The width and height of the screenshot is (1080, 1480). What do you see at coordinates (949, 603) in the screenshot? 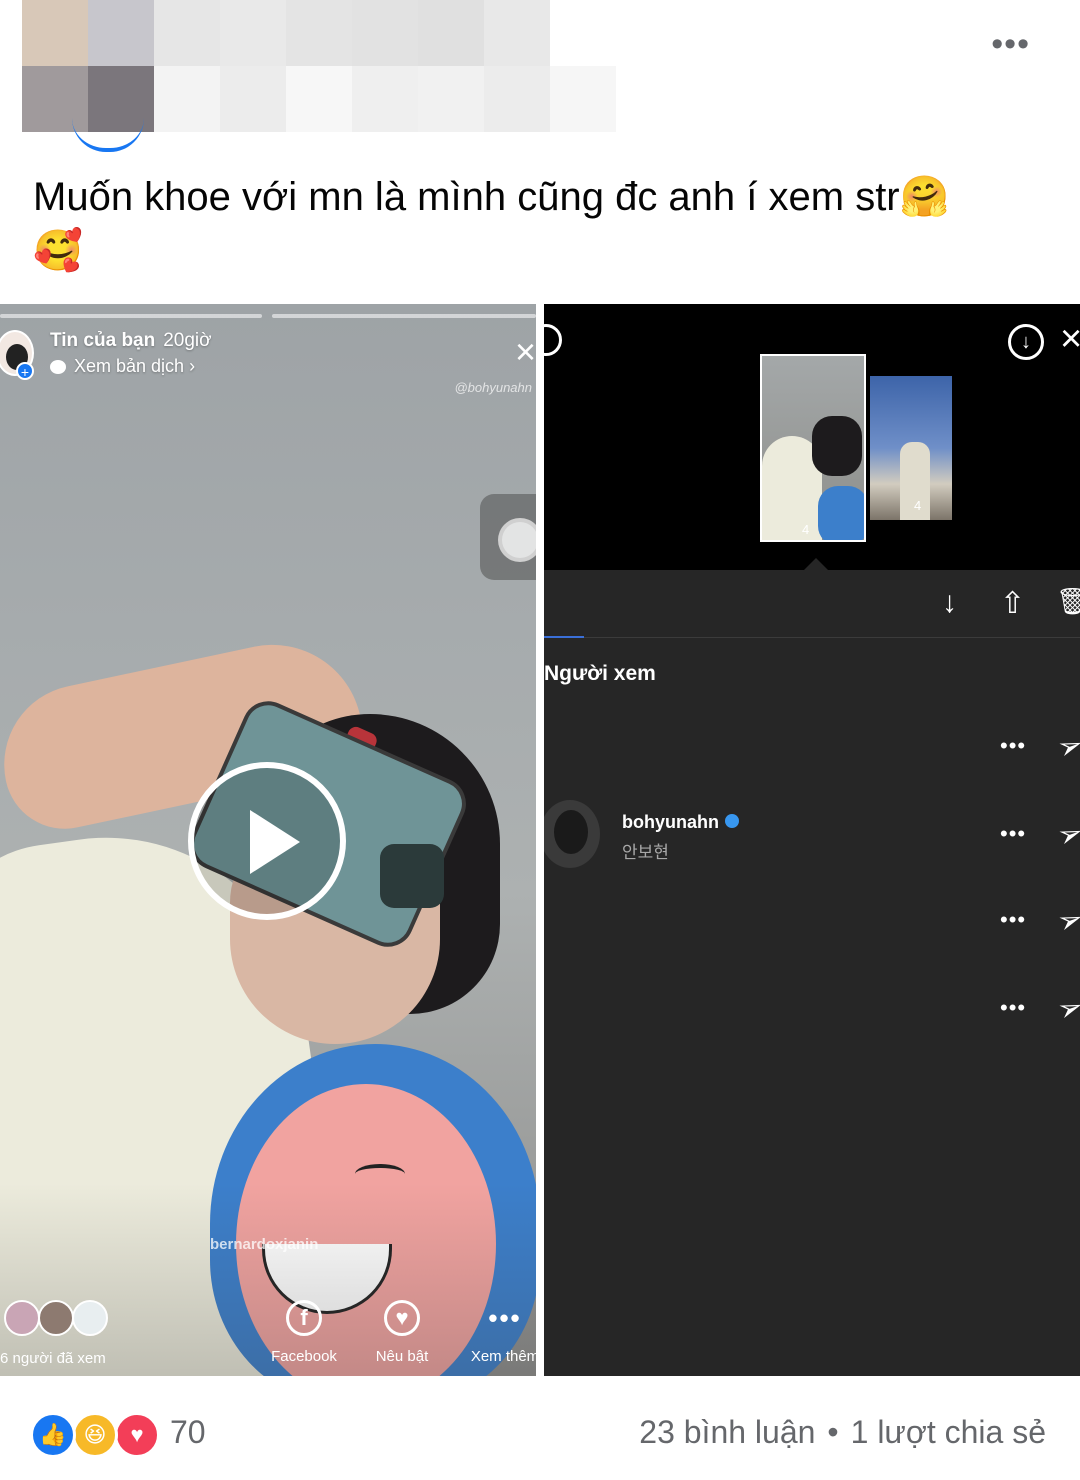
I see `download-icon: ↓` at bounding box center [949, 603].